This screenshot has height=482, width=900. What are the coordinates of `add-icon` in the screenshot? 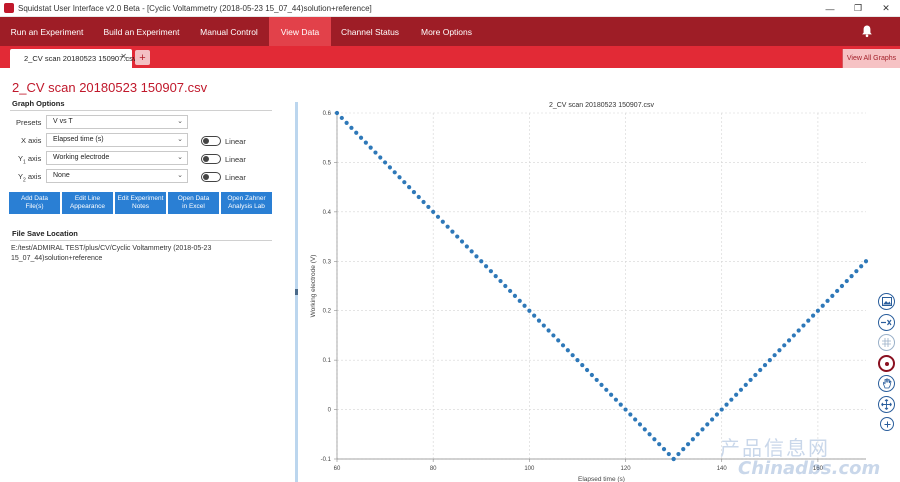 It's located at (887, 424).